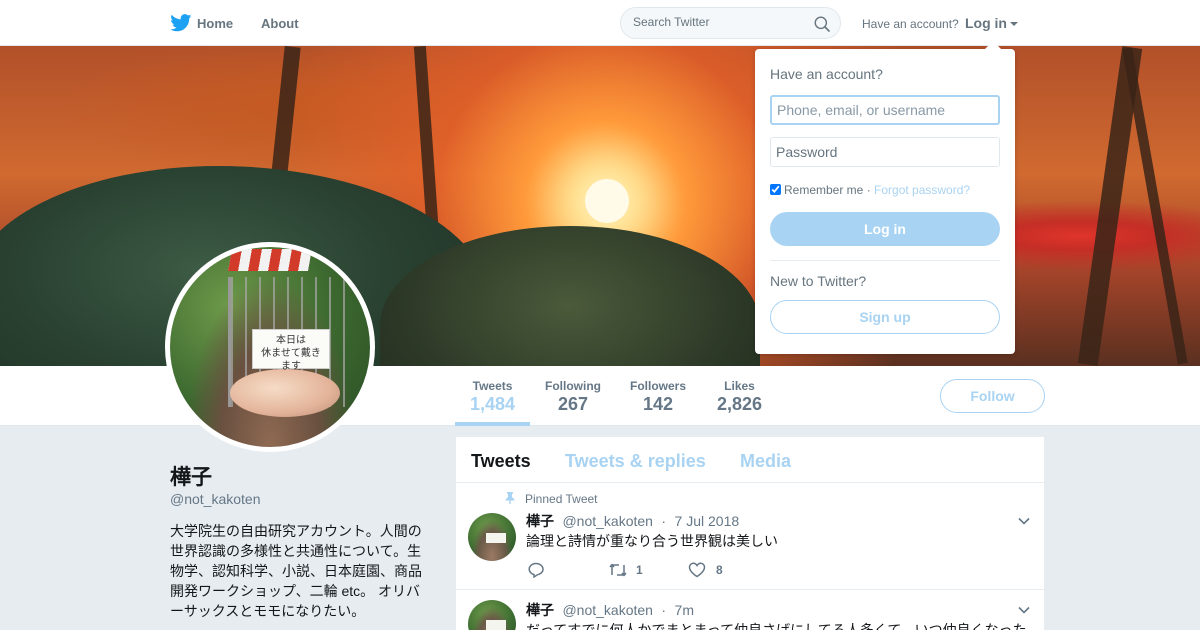 Image resolution: width=1200 pixels, height=630 pixels. I want to click on stat-label: Likes, so click(739, 386).